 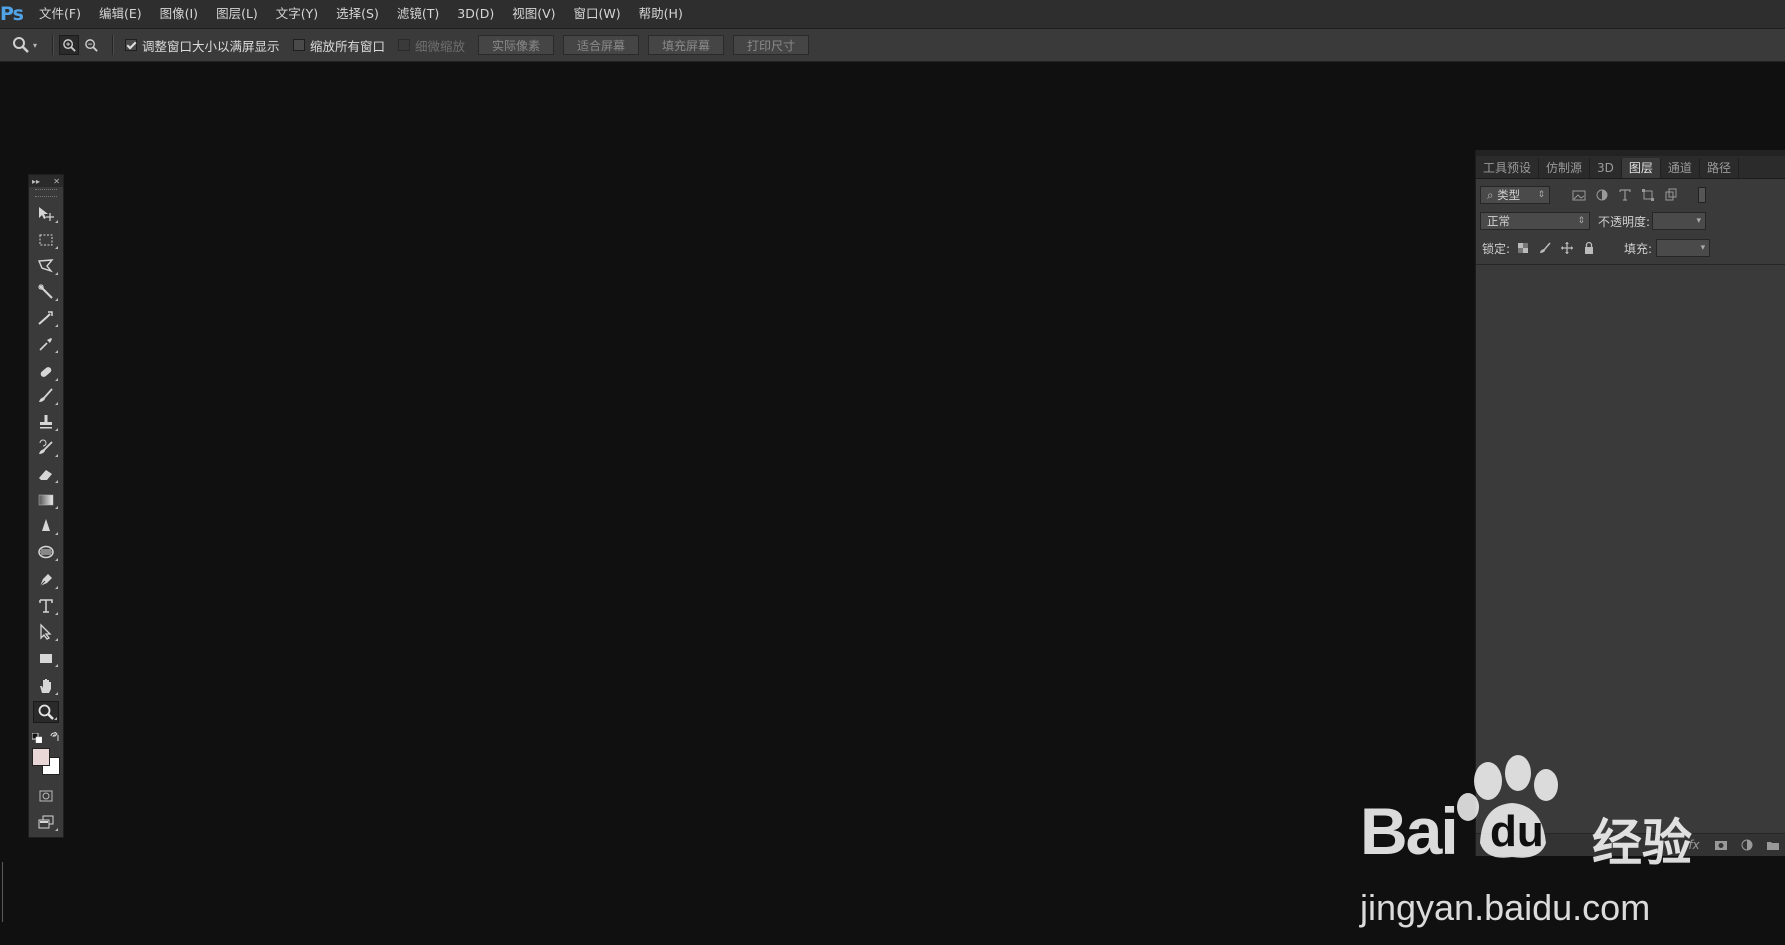 What do you see at coordinates (686, 45) in the screenshot?
I see `fill-screen-button: 填充屏幕` at bounding box center [686, 45].